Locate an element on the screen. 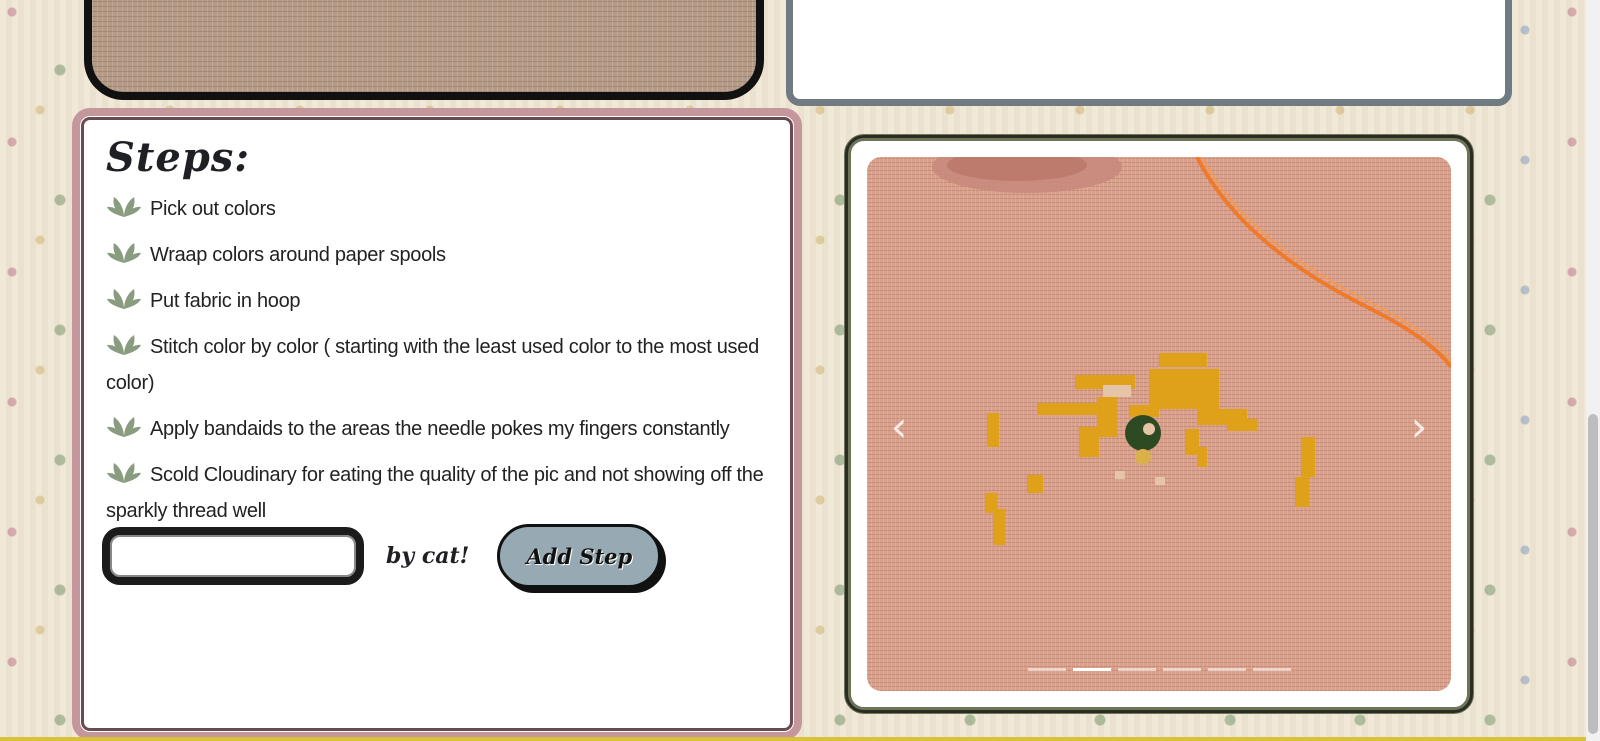  chevron-right-icon: › is located at coordinates (1419, 427).